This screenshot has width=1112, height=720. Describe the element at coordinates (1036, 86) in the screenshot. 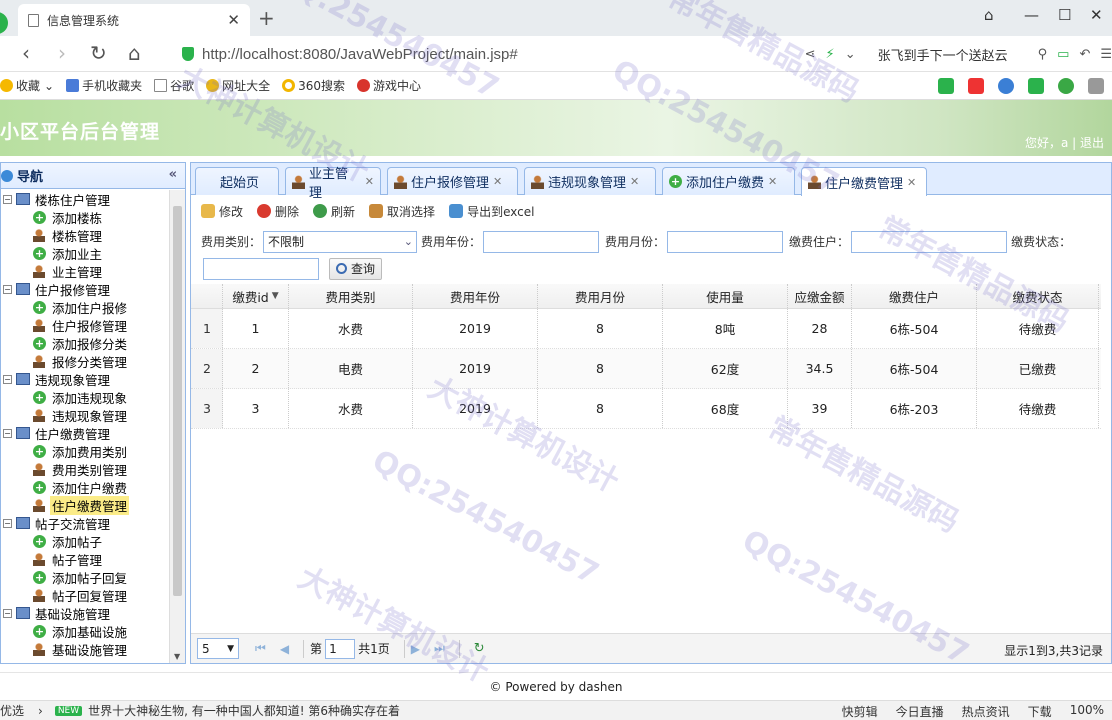

I see `game-controller-icon` at that location.